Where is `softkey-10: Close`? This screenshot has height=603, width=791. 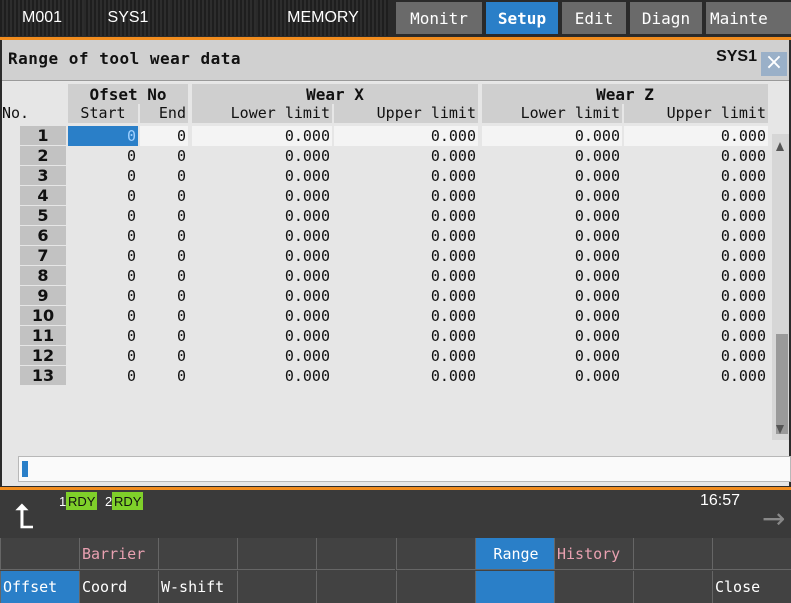
softkey-10: Close is located at coordinates (751, 570).